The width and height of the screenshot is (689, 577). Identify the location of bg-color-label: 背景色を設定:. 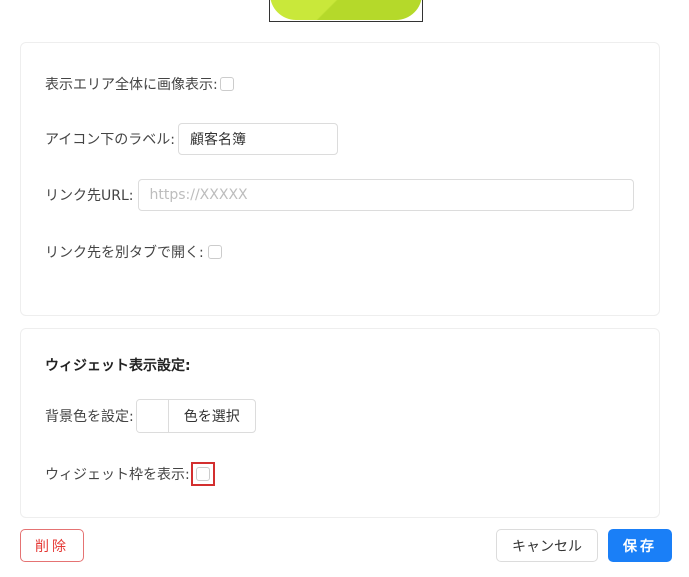
(89, 417).